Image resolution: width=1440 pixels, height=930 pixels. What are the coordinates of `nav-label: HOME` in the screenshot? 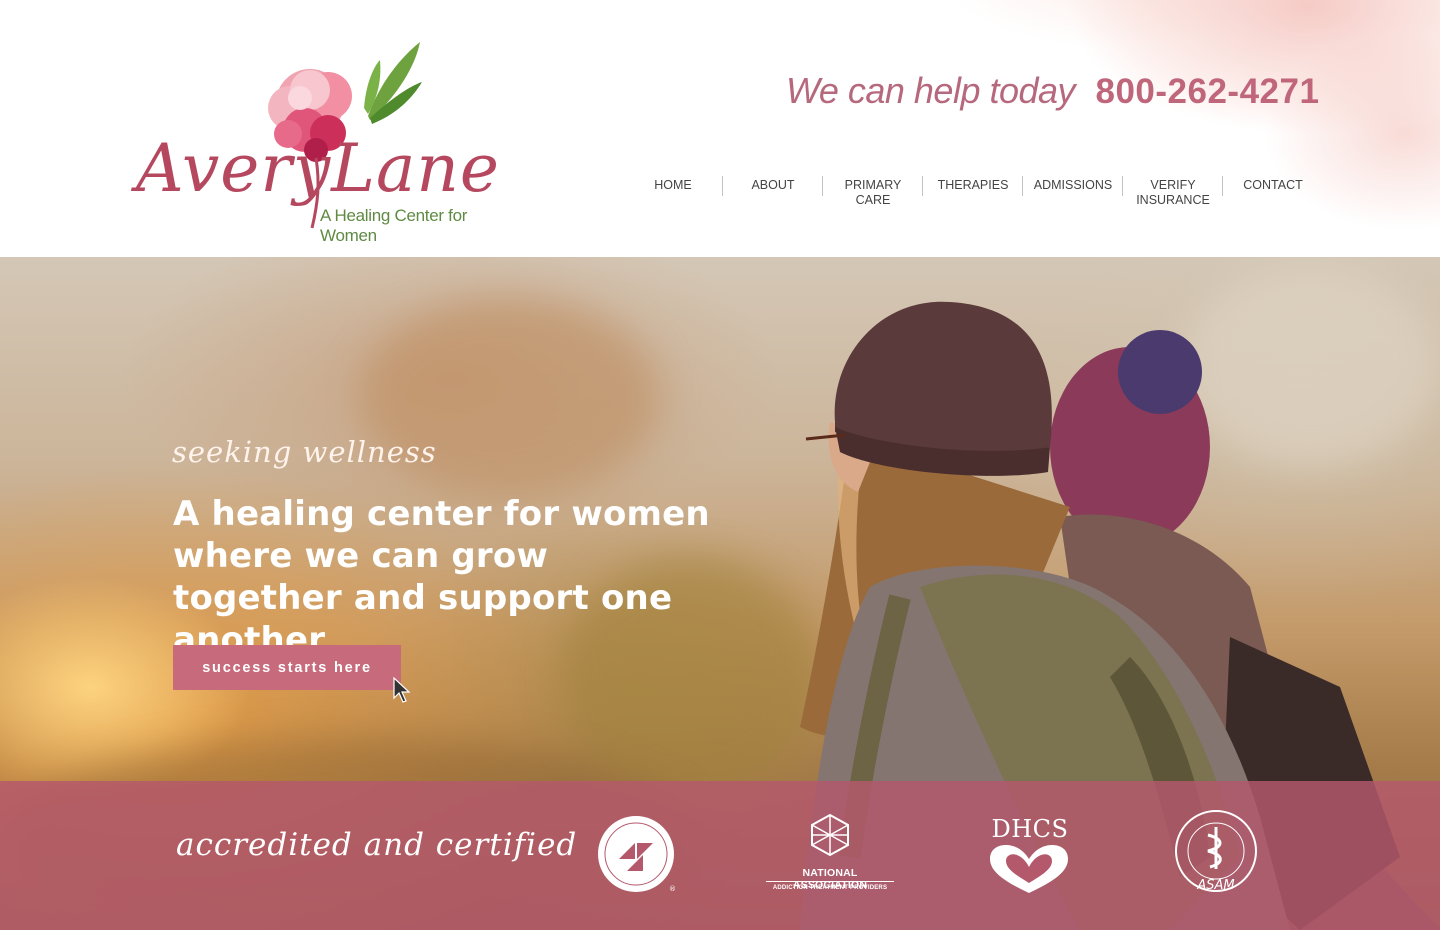 It's located at (673, 185).